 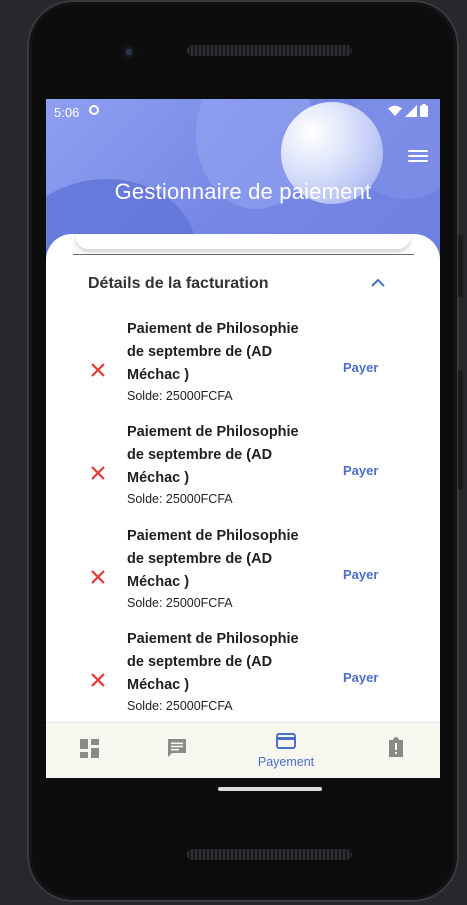 I want to click on wifi-icon, so click(x=395, y=110).